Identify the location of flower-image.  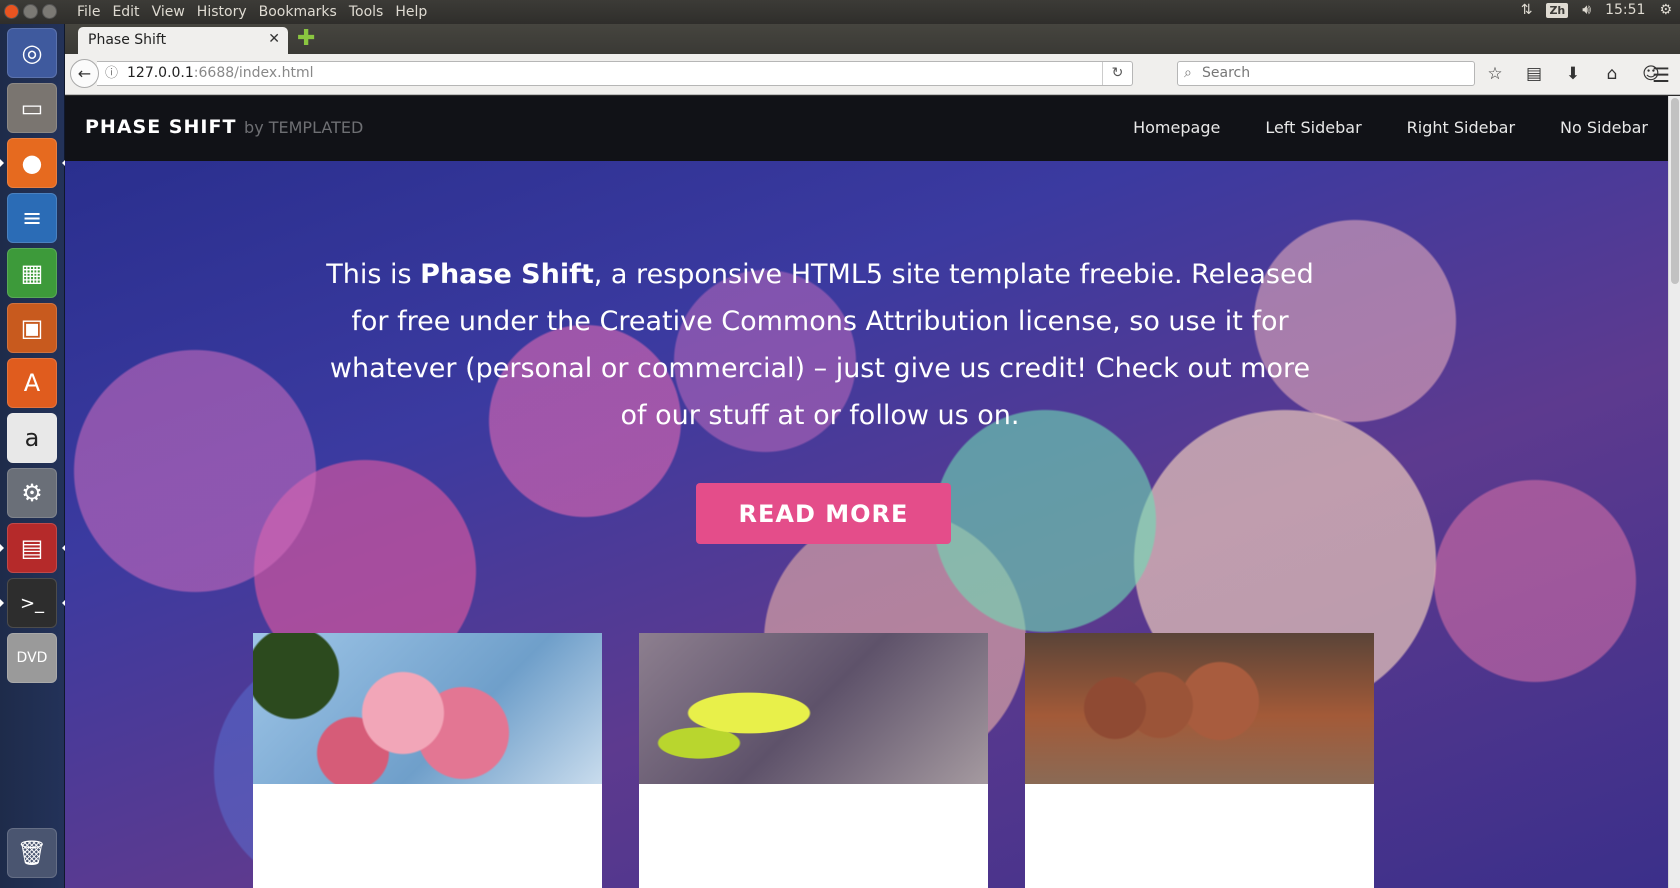
(427, 708).